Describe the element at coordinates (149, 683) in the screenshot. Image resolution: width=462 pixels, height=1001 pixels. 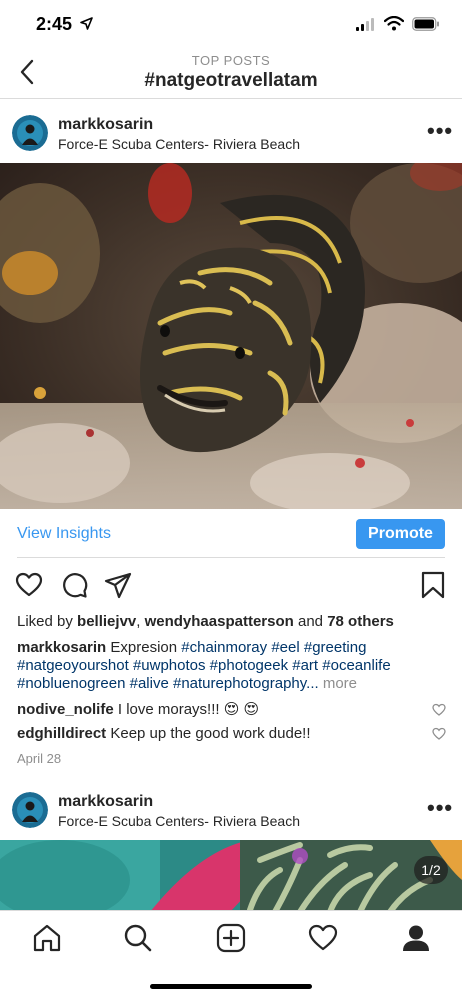
I see `hashtag: #alive` at that location.